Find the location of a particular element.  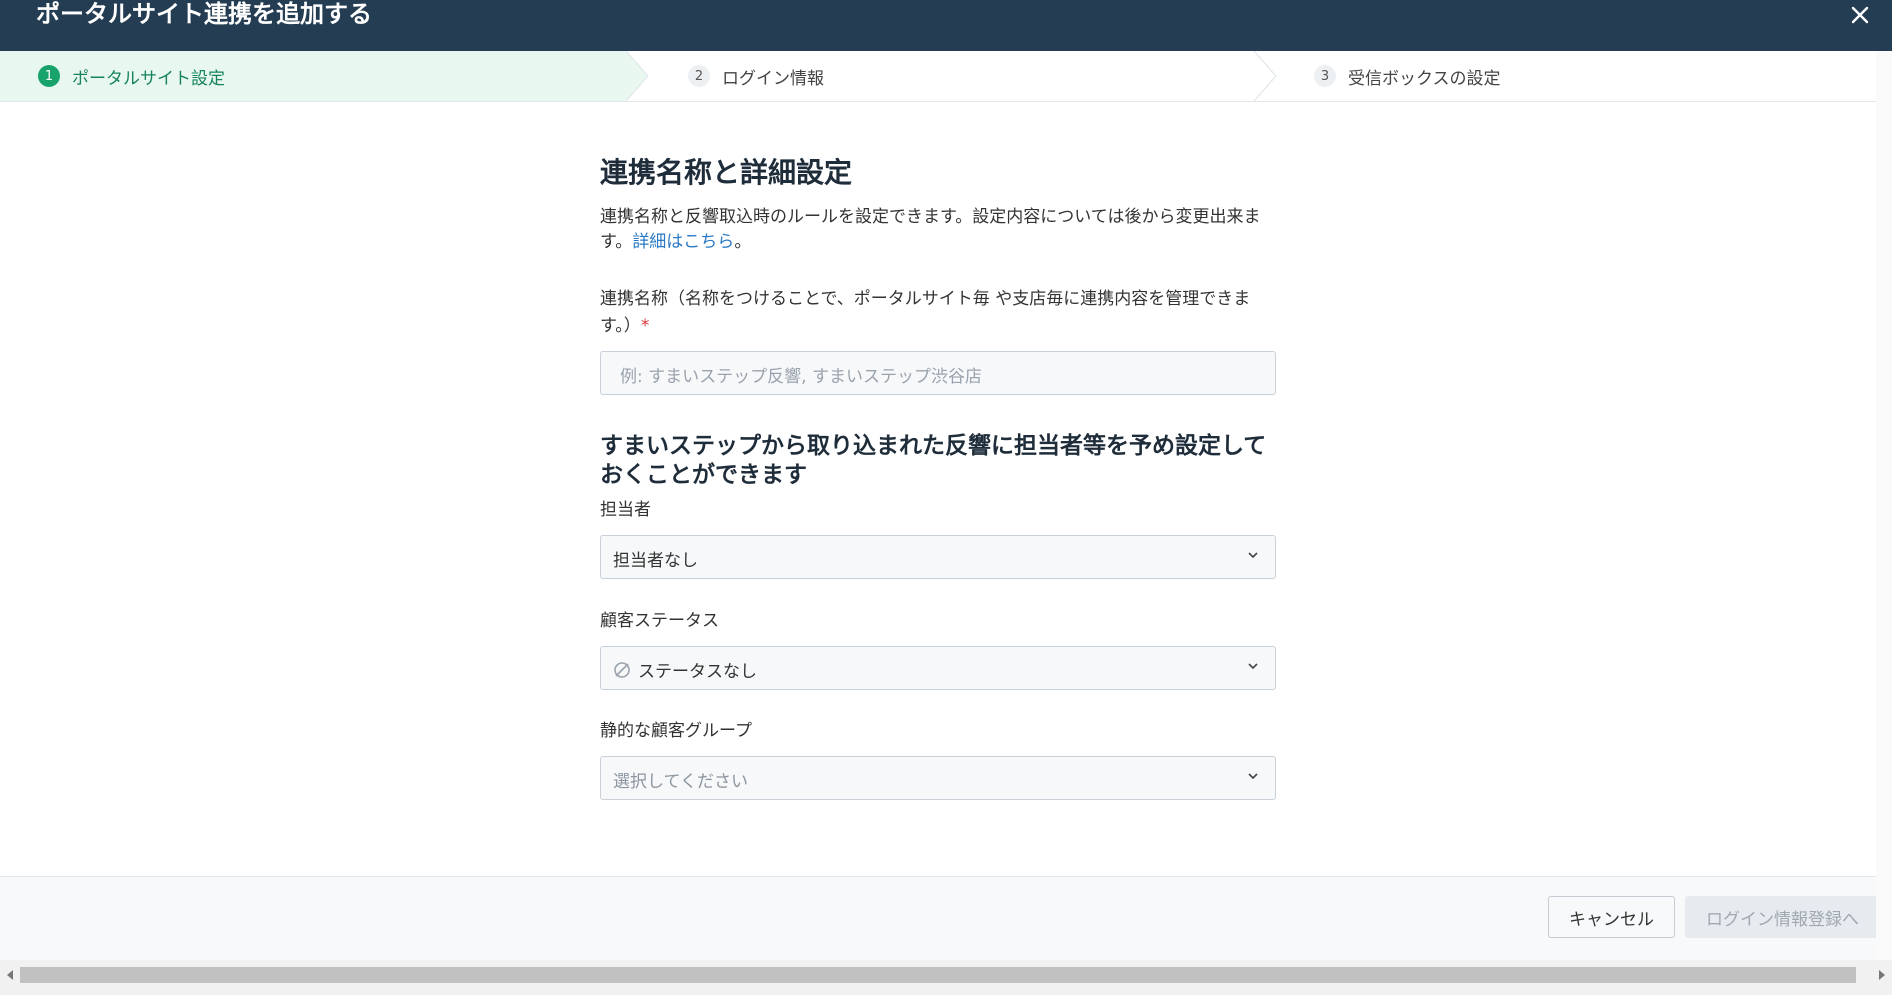

customer-status-label: 顧客ステータス is located at coordinates (659, 621).